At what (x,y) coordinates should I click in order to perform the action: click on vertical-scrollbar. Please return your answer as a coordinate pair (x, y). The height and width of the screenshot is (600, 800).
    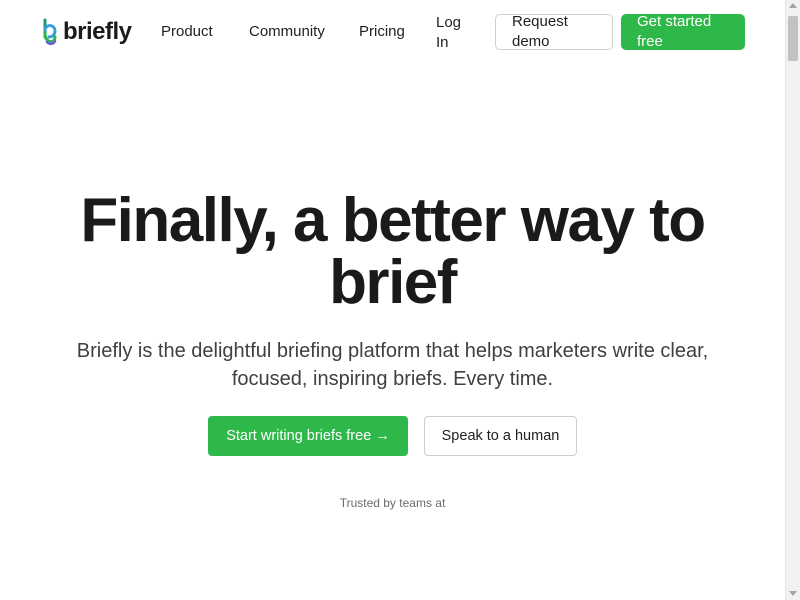
    Looking at the image, I should click on (792, 300).